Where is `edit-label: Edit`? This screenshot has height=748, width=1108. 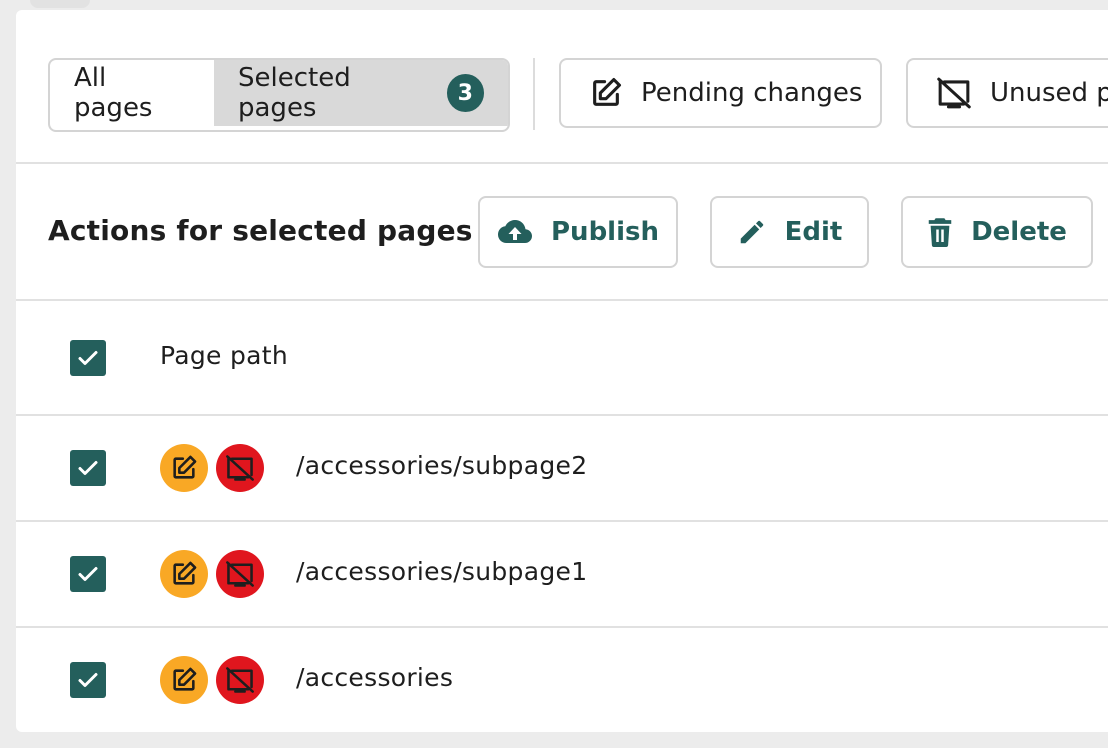
edit-label: Edit is located at coordinates (813, 232).